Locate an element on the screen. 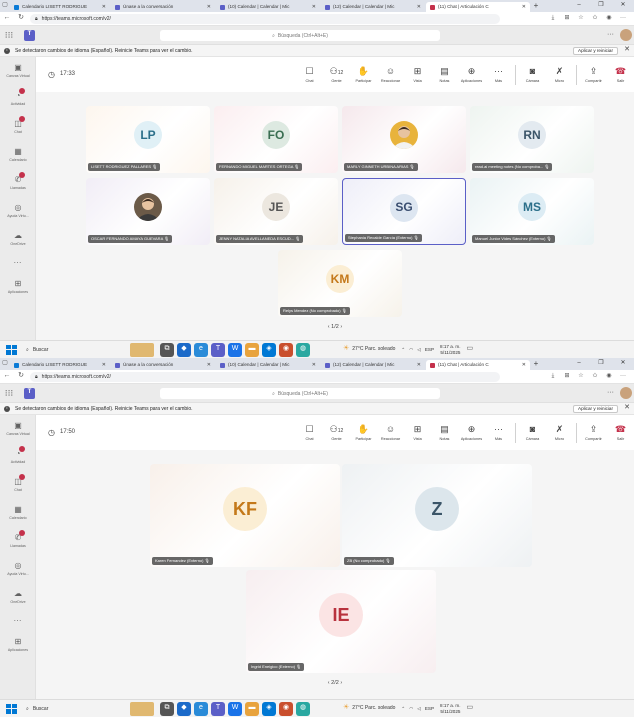 The width and height of the screenshot is (634, 717). control-share-button: ⇪ Compartir is located at coordinates (593, 433).